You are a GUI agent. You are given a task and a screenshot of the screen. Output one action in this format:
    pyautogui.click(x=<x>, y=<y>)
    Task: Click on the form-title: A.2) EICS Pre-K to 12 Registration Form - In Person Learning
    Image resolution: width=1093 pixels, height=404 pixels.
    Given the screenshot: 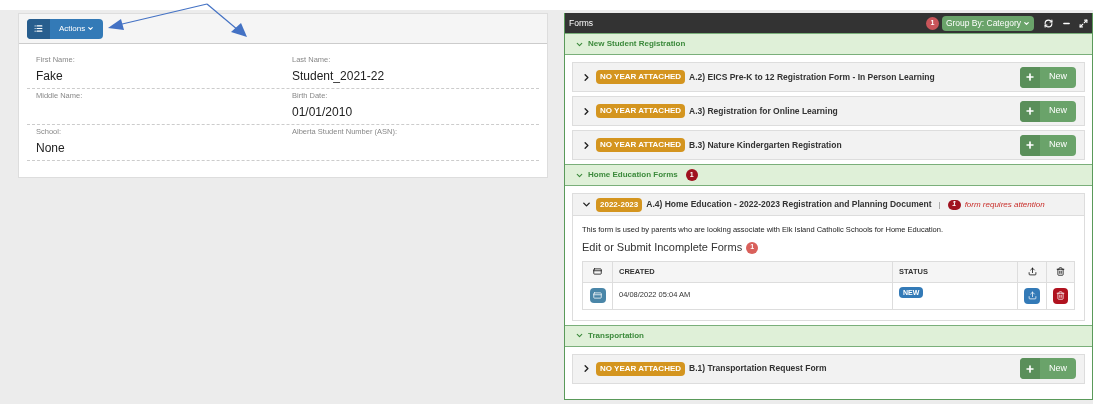 What is the action you would take?
    pyautogui.click(x=812, y=77)
    